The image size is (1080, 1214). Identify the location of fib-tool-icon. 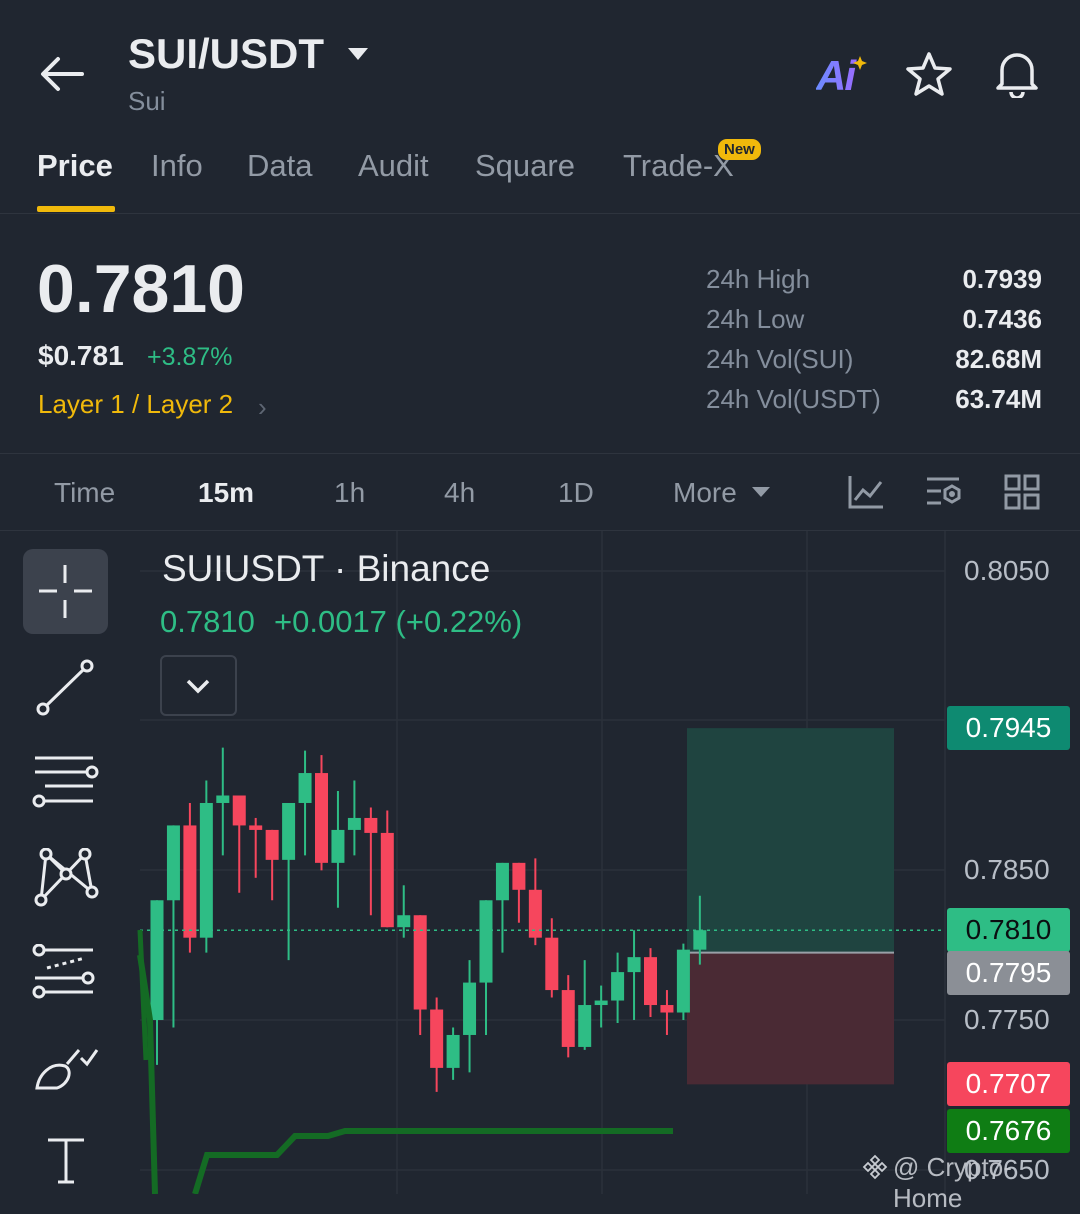
(64, 973).